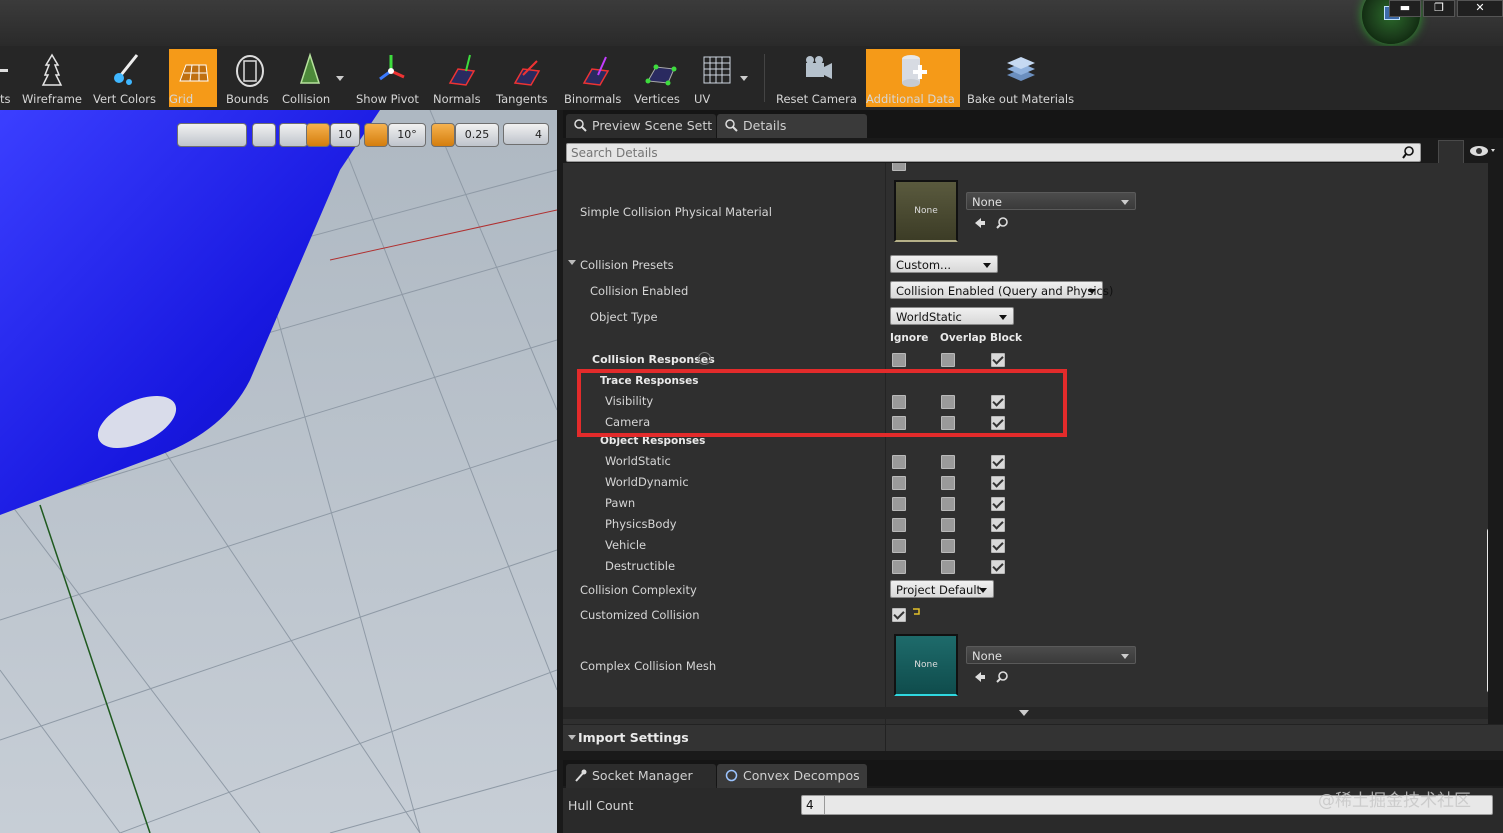 The width and height of the screenshot is (1503, 833). I want to click on surface-snap-toggle, so click(293, 135).